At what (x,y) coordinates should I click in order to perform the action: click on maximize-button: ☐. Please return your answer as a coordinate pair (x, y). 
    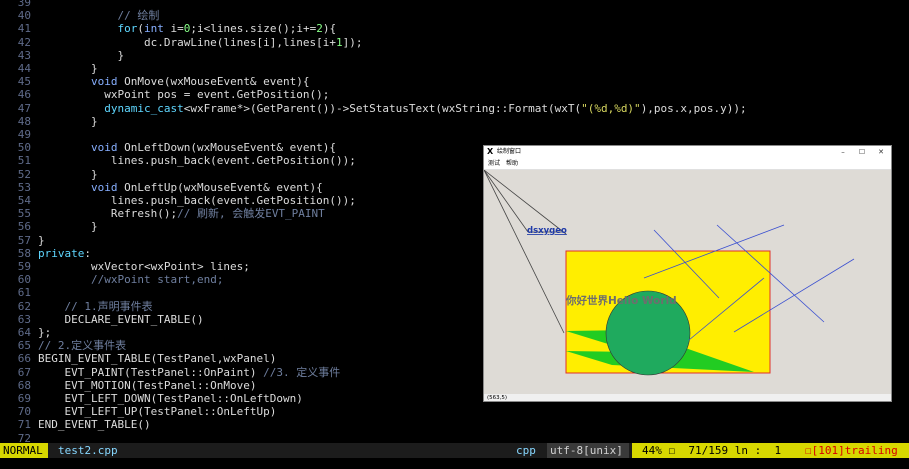
    Looking at the image, I should click on (862, 152).